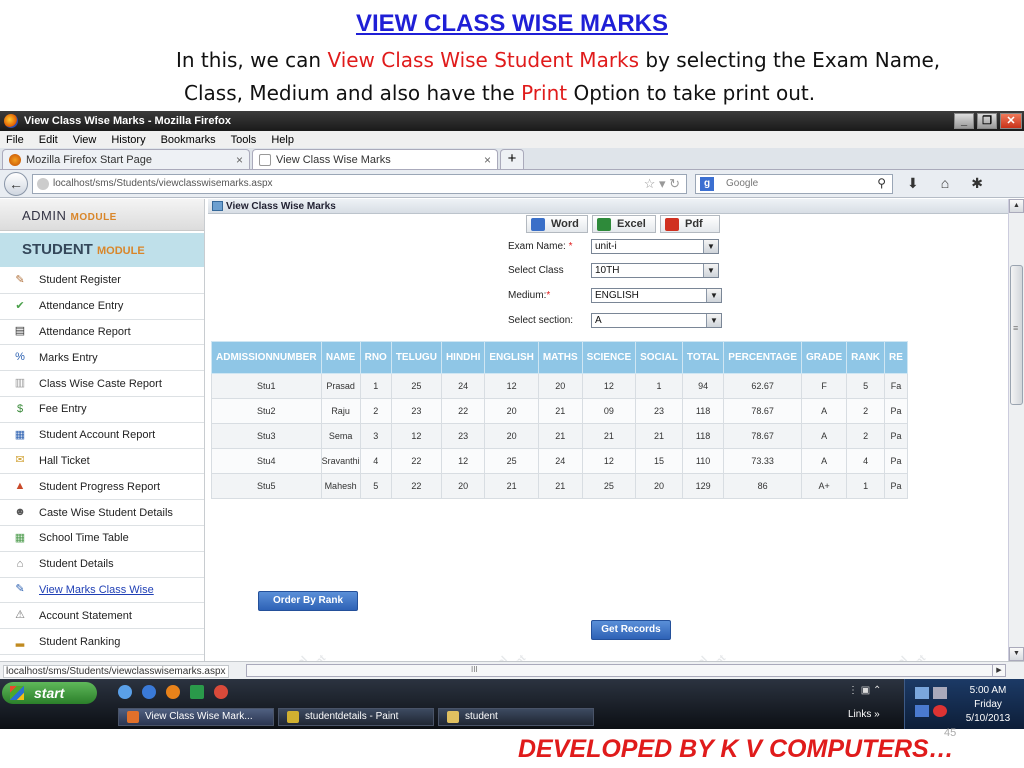 This screenshot has height=768, width=1024. Describe the element at coordinates (631, 630) in the screenshot. I see `get-records-button: Get Records` at that location.